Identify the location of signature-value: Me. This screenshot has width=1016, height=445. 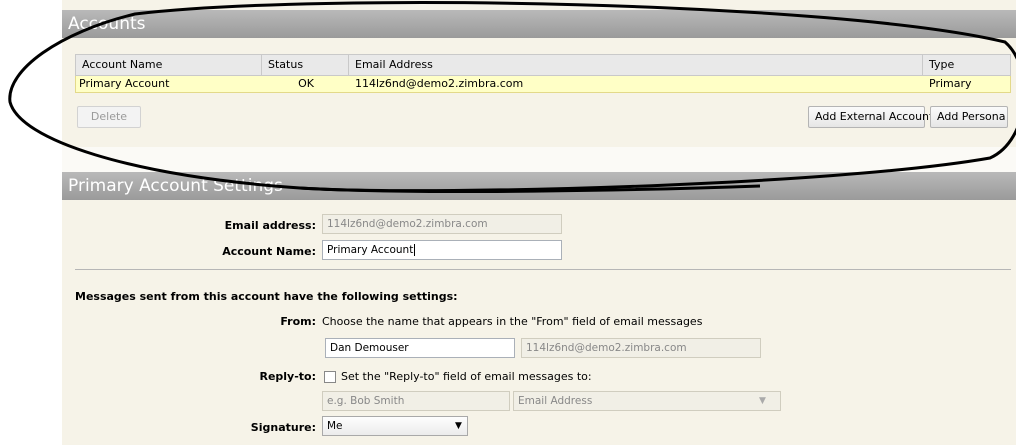
(335, 426).